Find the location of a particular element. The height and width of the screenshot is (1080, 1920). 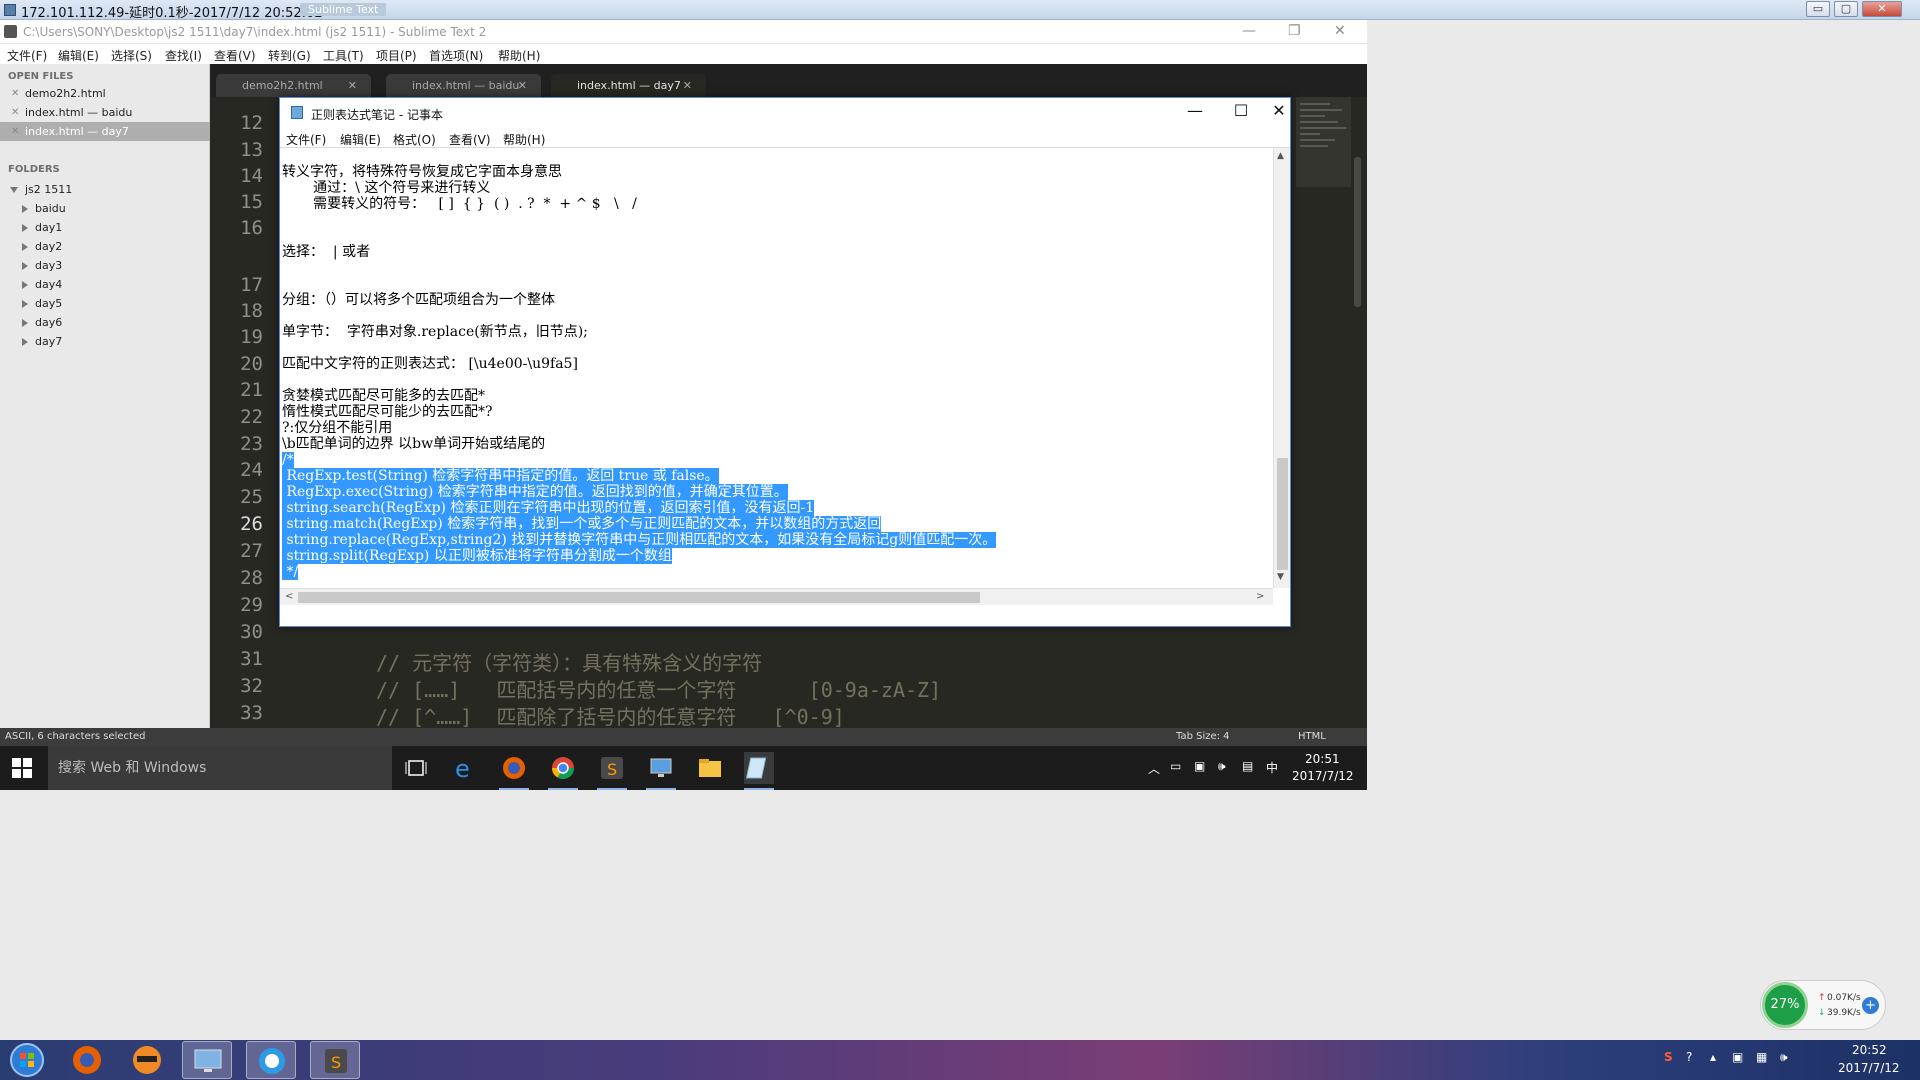

notepad-menu-file: 文件(F) is located at coordinates (306, 139).